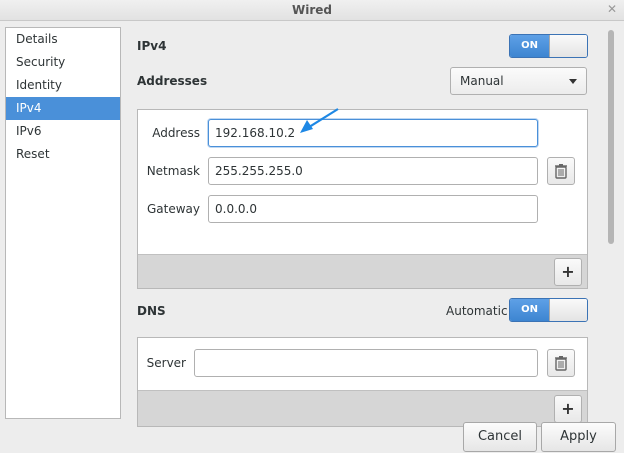  I want to click on dns-server-panel: Server +, so click(362, 382).